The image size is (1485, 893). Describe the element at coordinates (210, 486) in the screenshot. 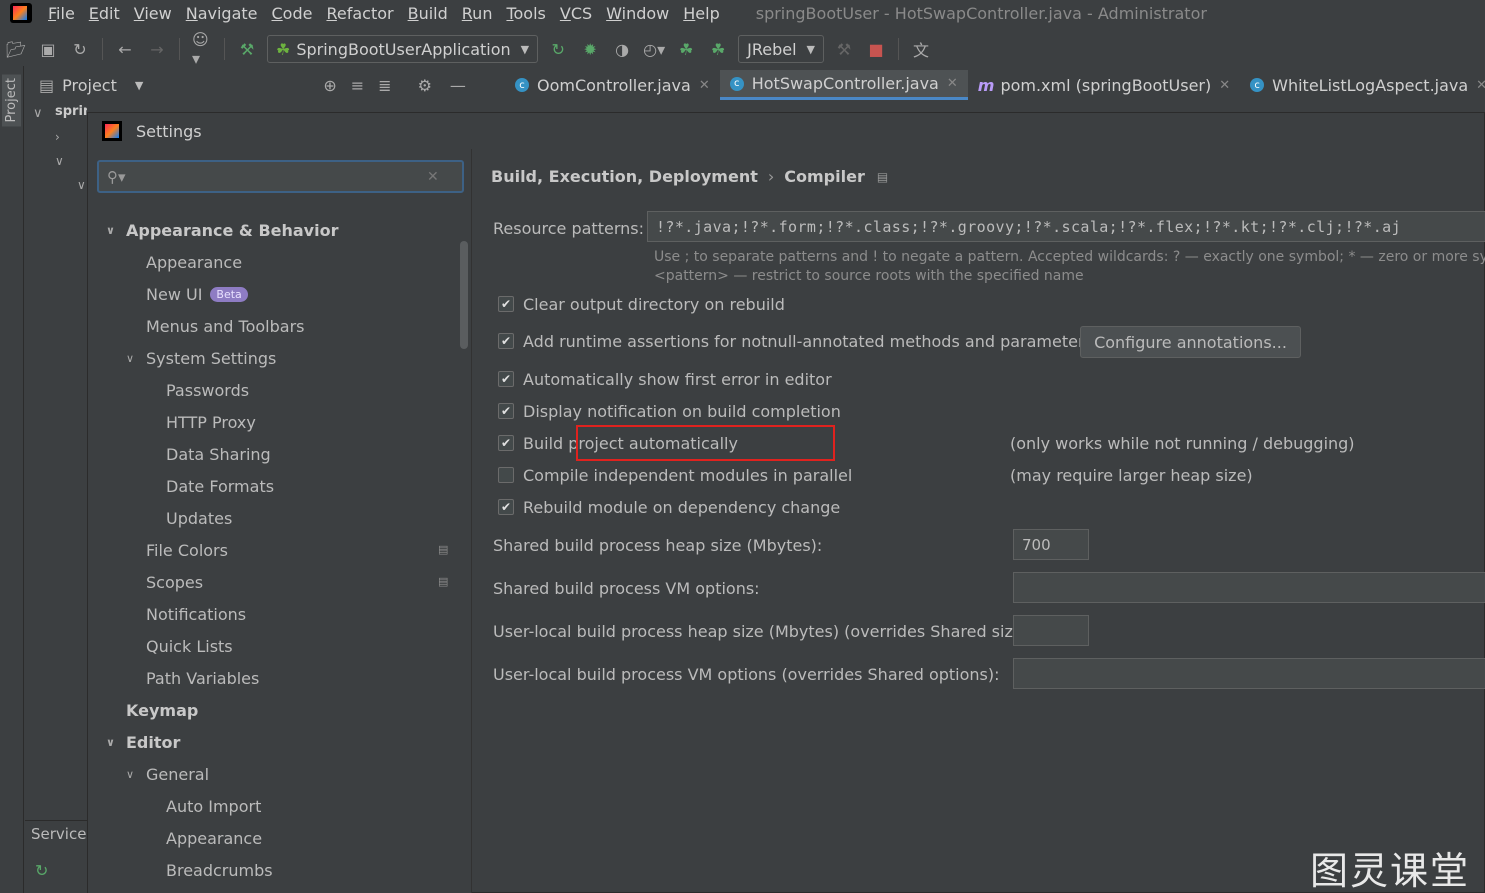

I see `settings-tree-item: Date Formats` at that location.